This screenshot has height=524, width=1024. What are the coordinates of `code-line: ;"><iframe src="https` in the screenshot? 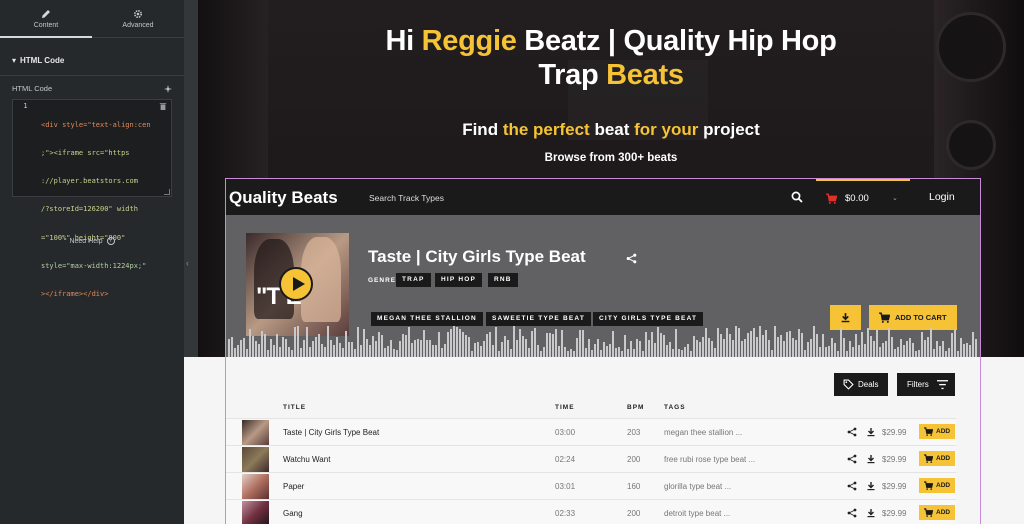 It's located at (85, 153).